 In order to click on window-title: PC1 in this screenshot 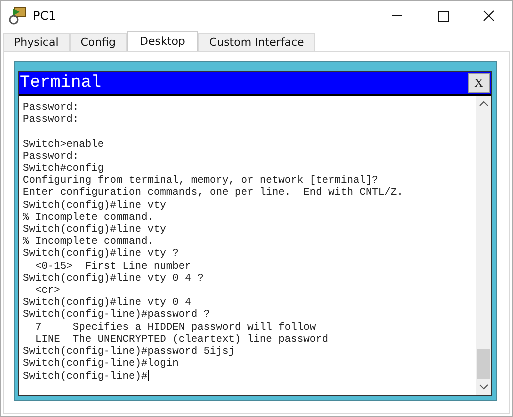, I will do `click(45, 16)`.